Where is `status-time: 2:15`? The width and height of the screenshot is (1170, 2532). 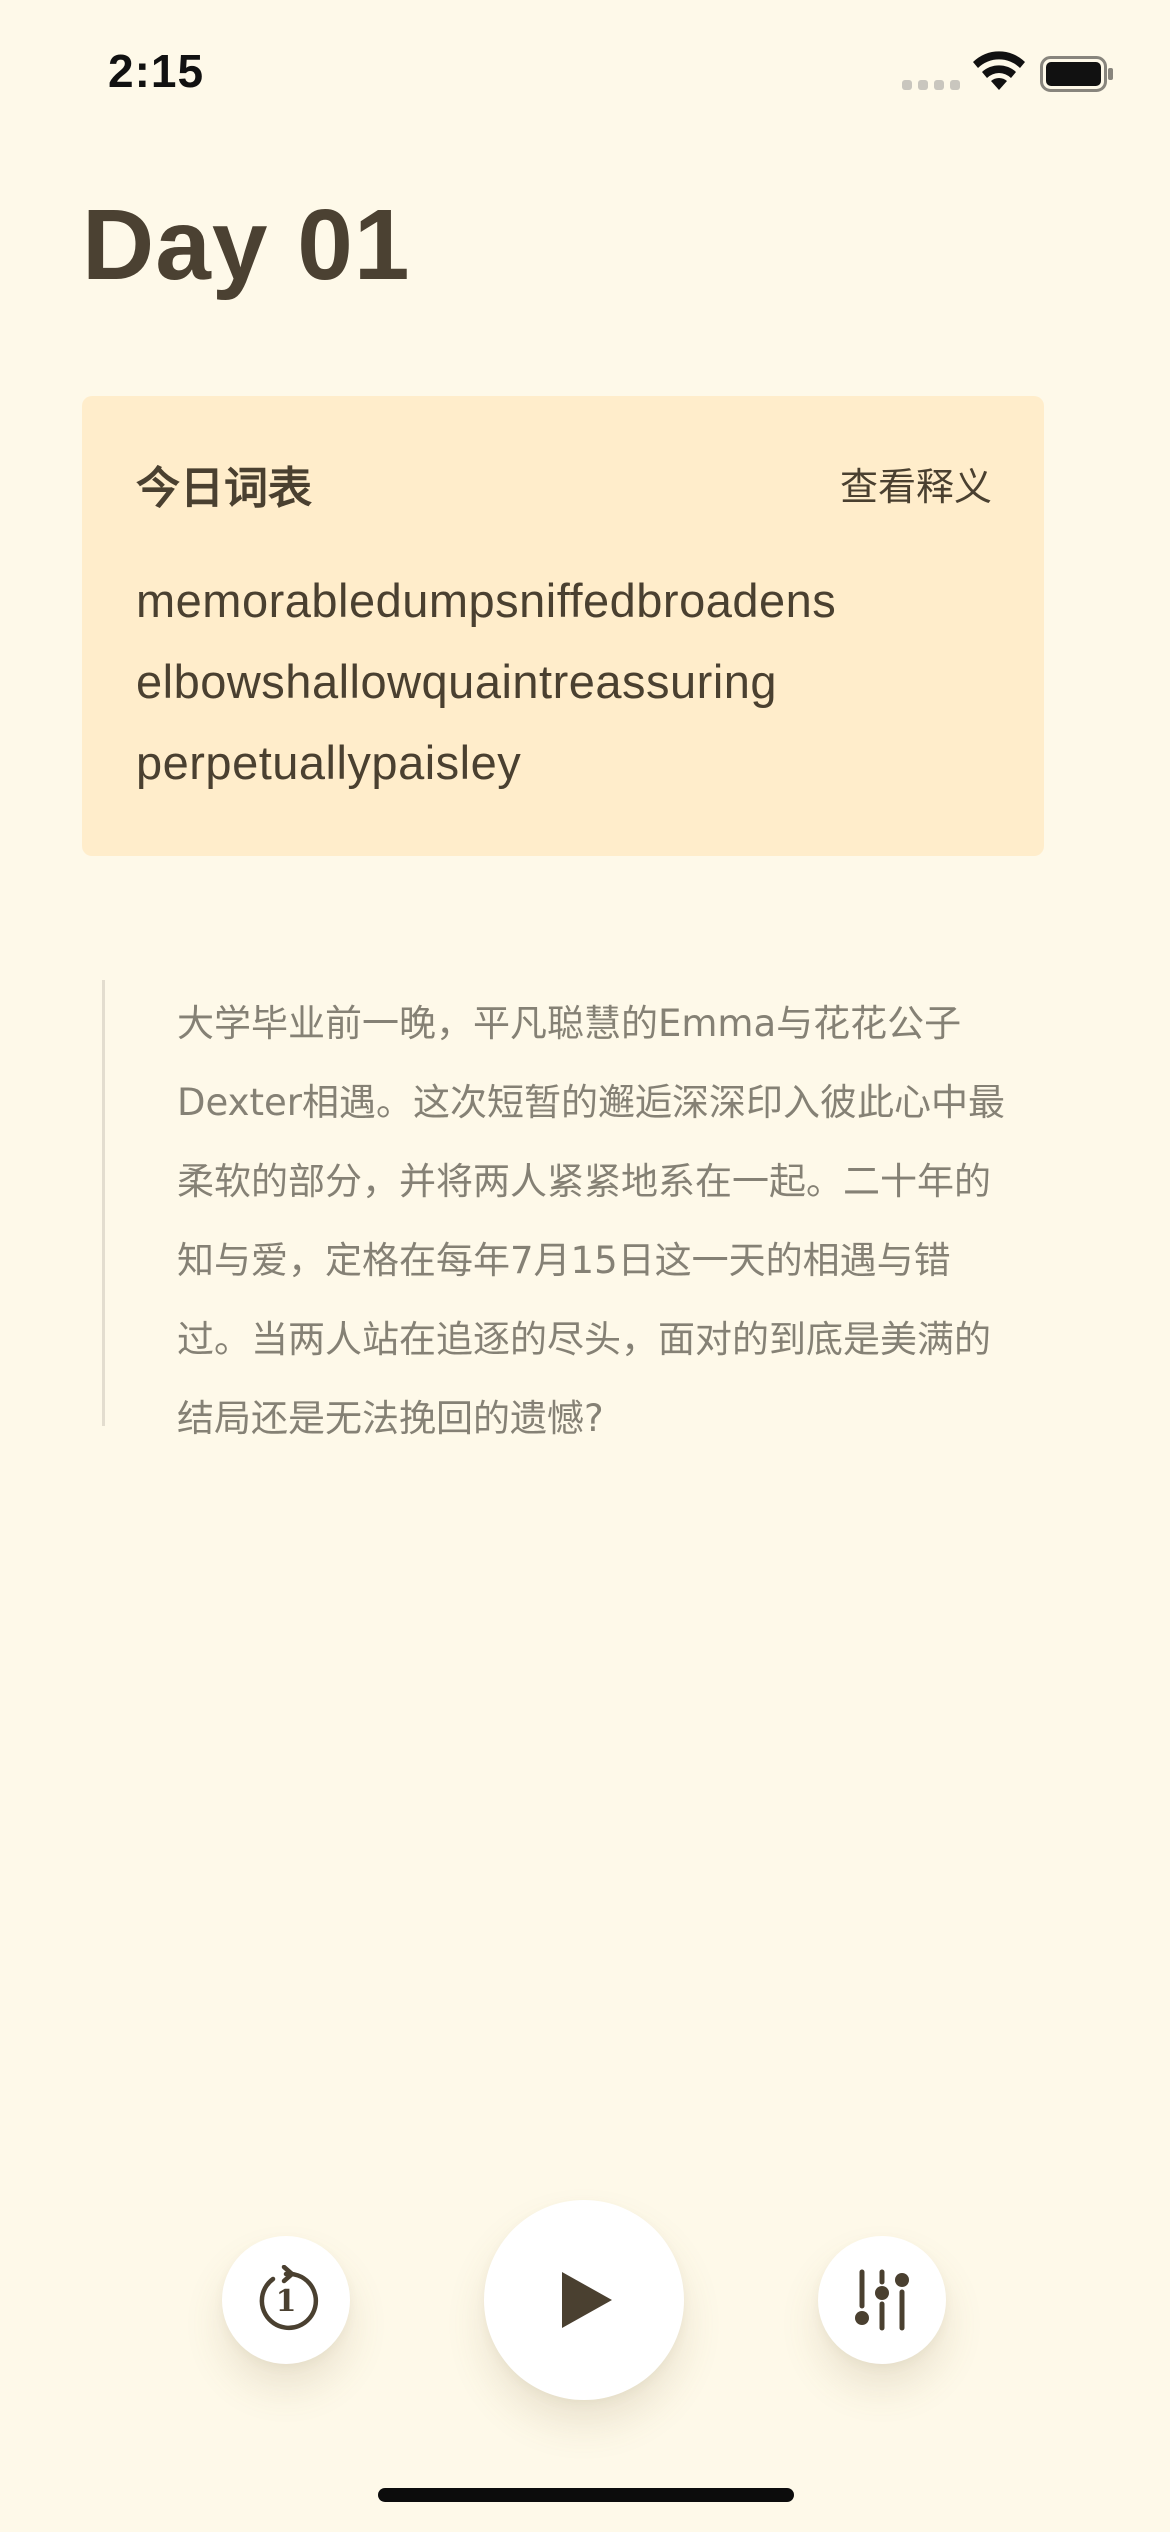
status-time: 2:15 is located at coordinates (156, 71).